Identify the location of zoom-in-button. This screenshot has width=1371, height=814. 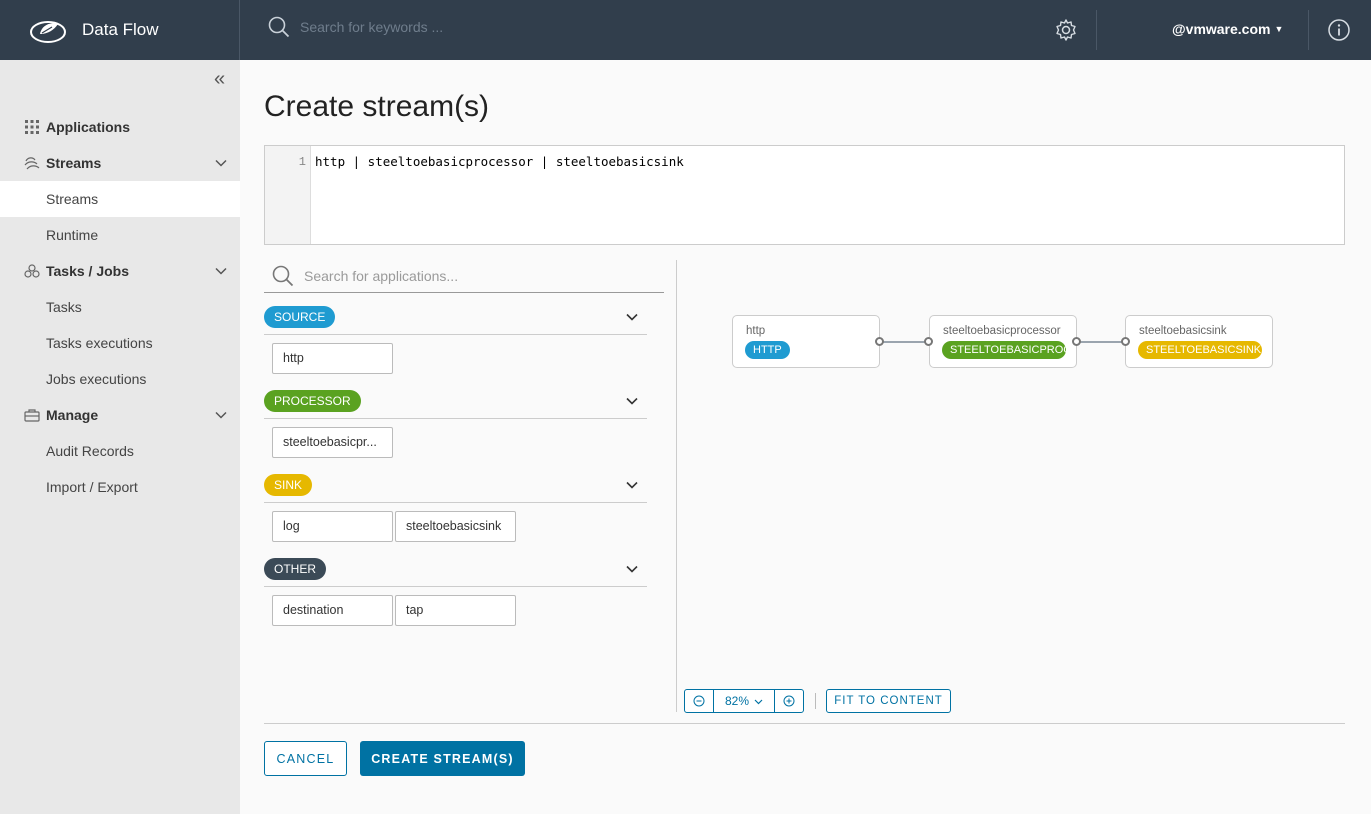
(789, 701).